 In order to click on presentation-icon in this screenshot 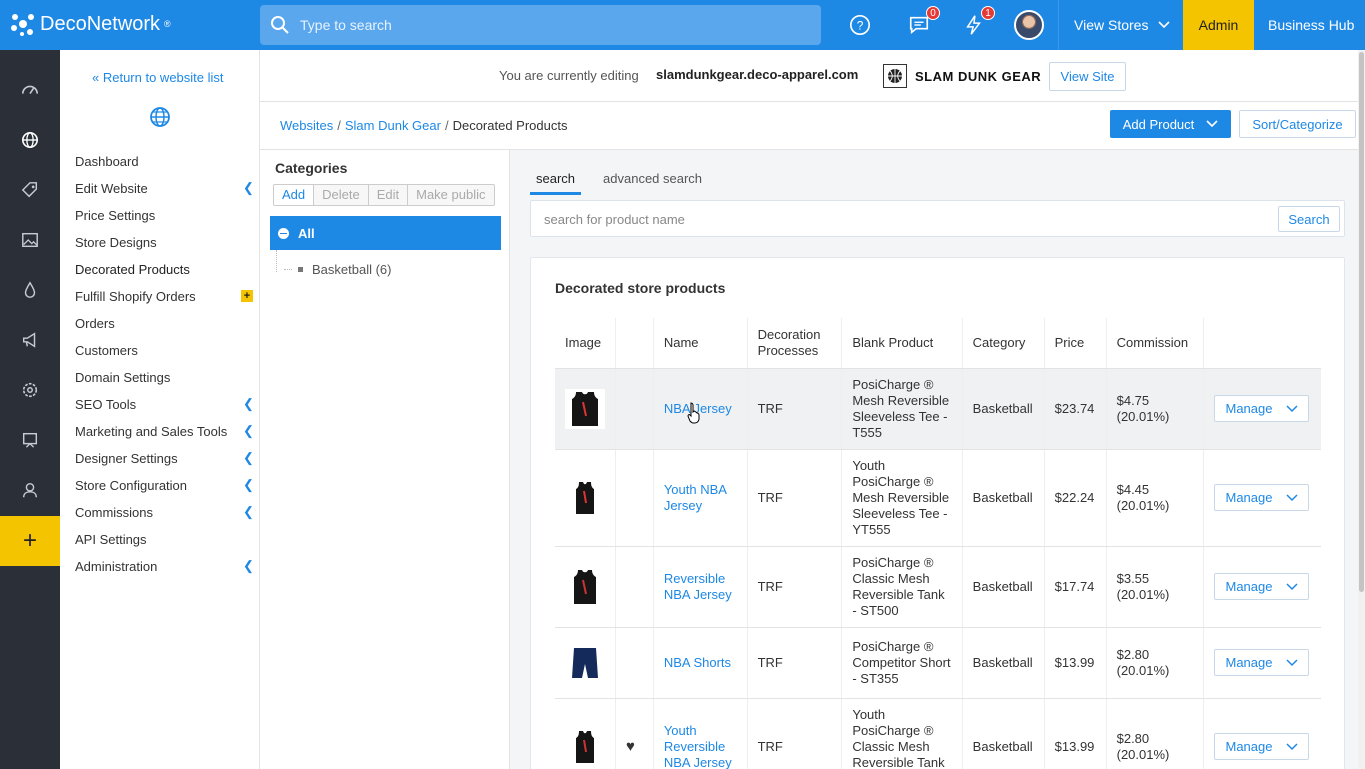, I will do `click(30, 440)`.